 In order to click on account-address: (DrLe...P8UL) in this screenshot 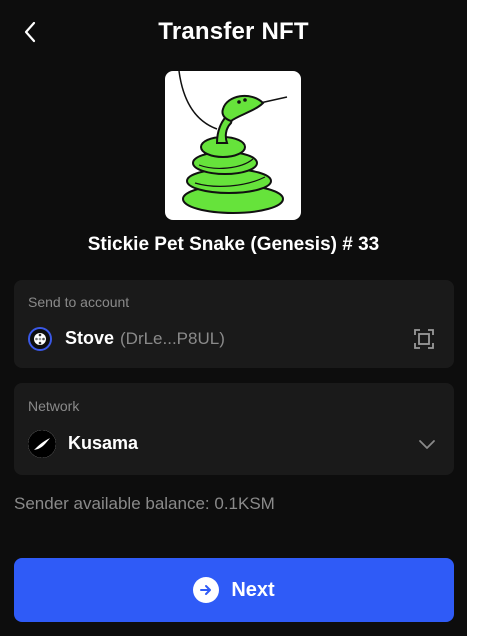, I will do `click(172, 338)`.